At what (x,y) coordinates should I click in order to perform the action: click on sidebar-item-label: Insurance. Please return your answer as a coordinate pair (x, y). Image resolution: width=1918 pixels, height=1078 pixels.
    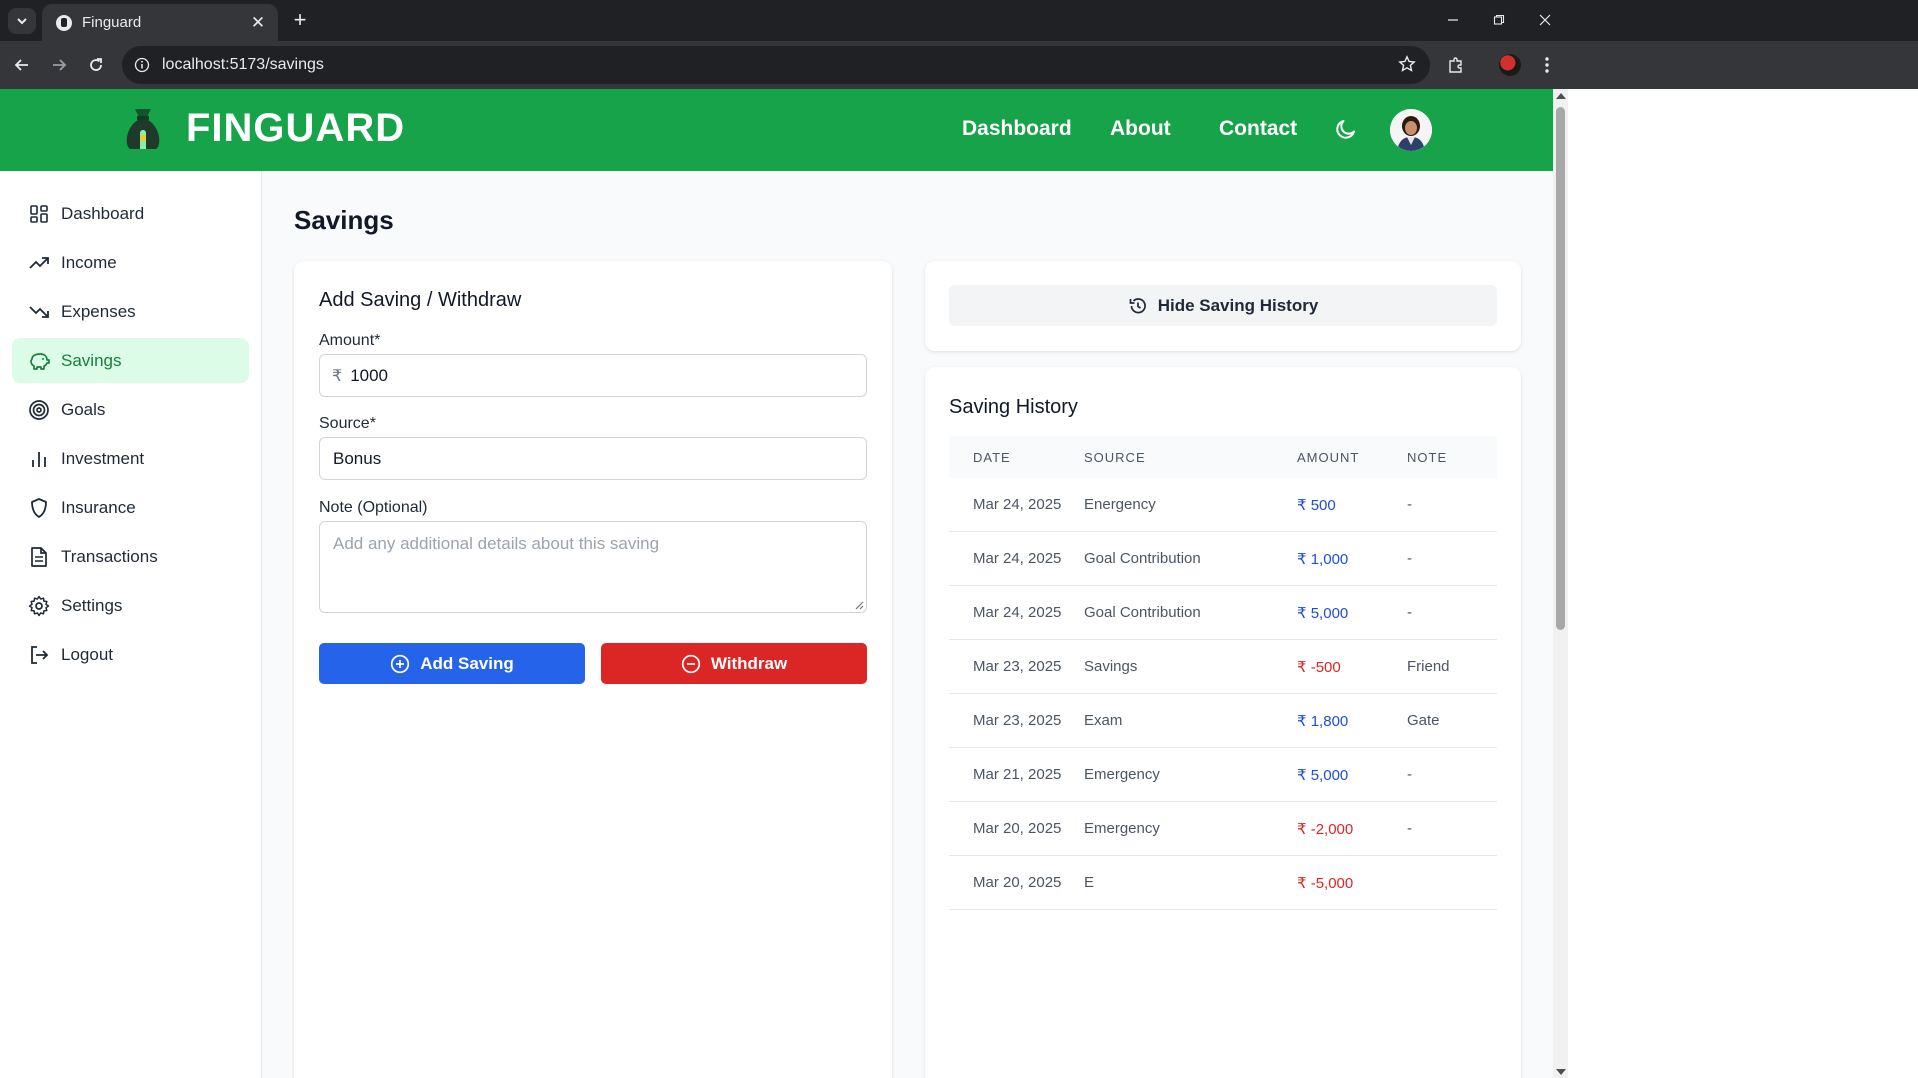
    Looking at the image, I should click on (98, 507).